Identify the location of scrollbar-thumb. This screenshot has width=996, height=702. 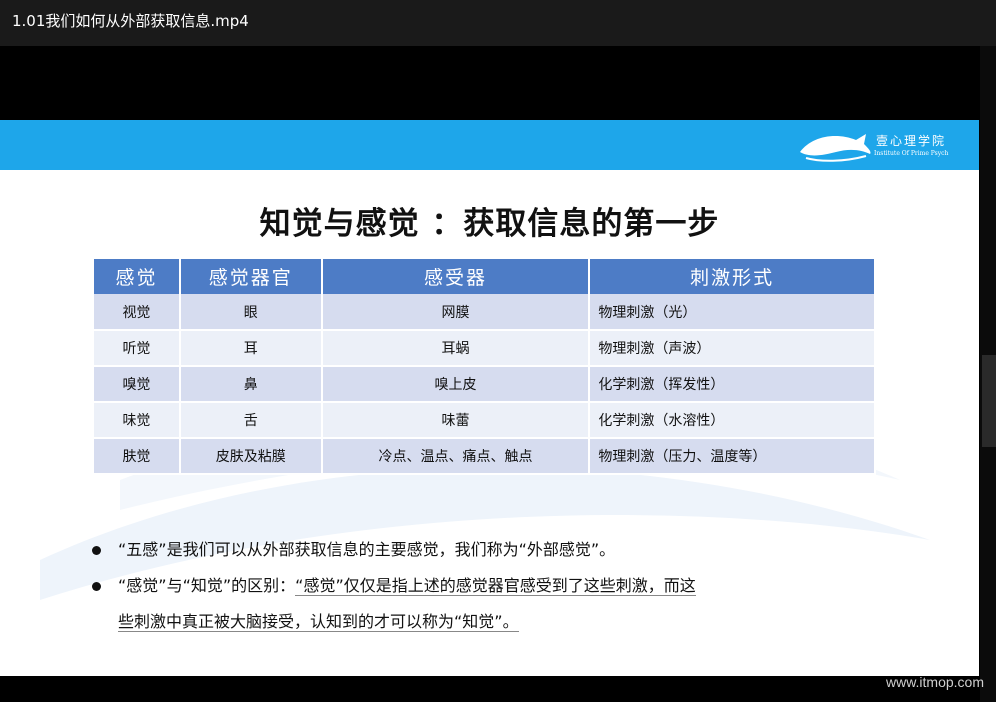
(989, 401).